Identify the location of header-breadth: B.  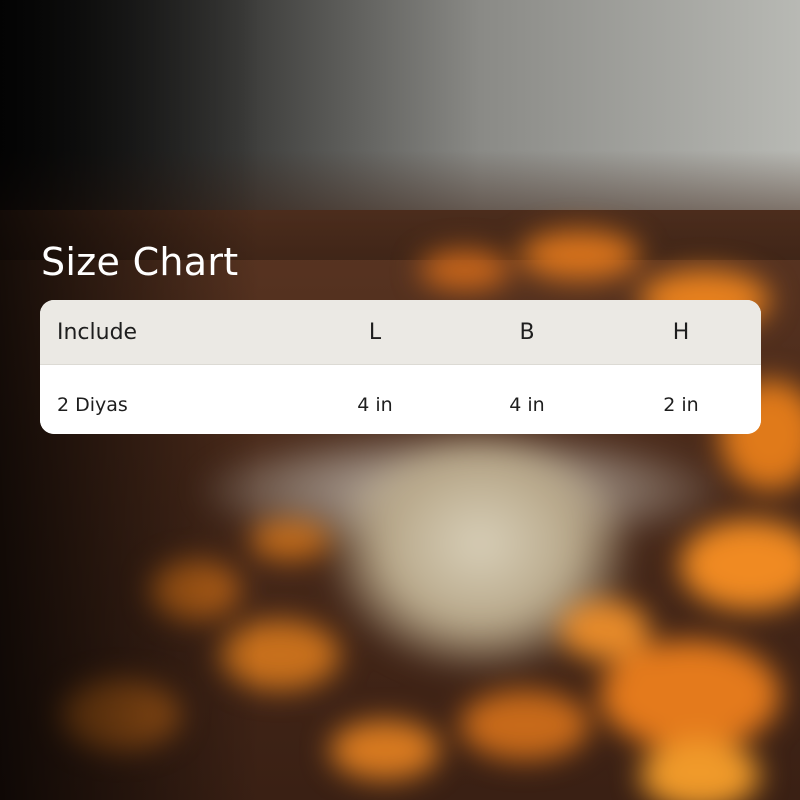
(527, 332).